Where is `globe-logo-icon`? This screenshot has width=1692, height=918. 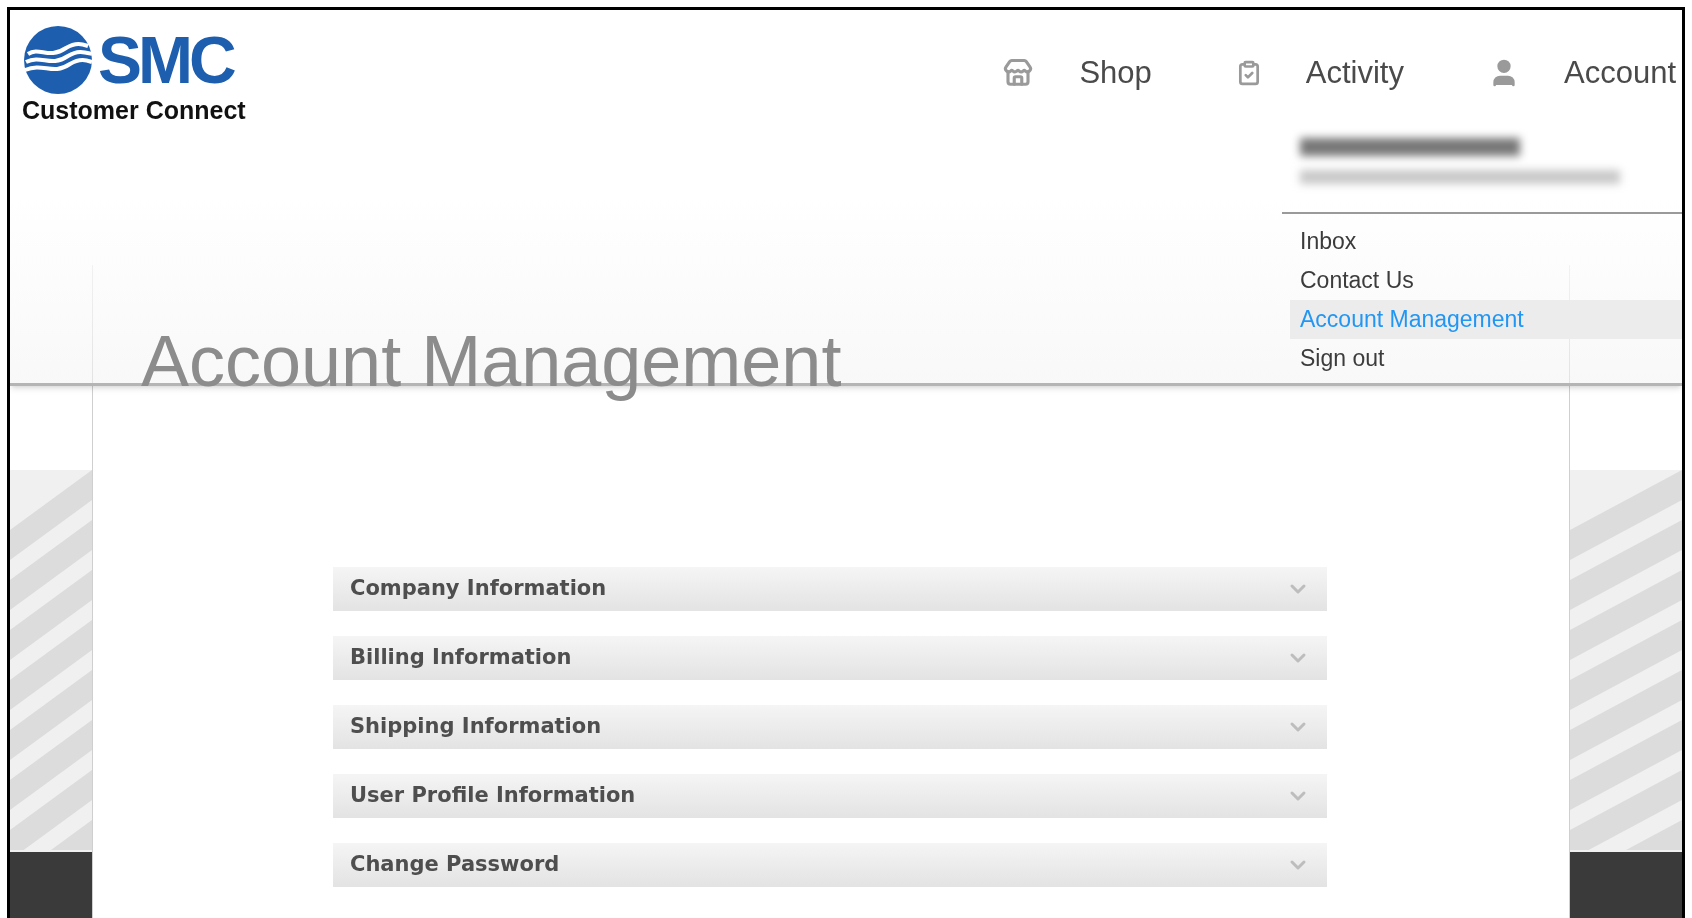
globe-logo-icon is located at coordinates (58, 60).